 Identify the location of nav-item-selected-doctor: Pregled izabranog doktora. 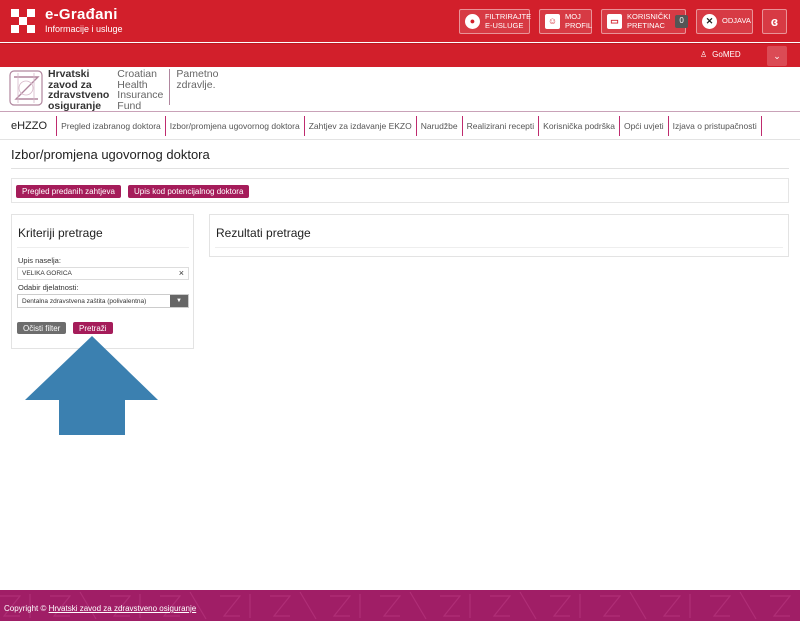
(110, 126).